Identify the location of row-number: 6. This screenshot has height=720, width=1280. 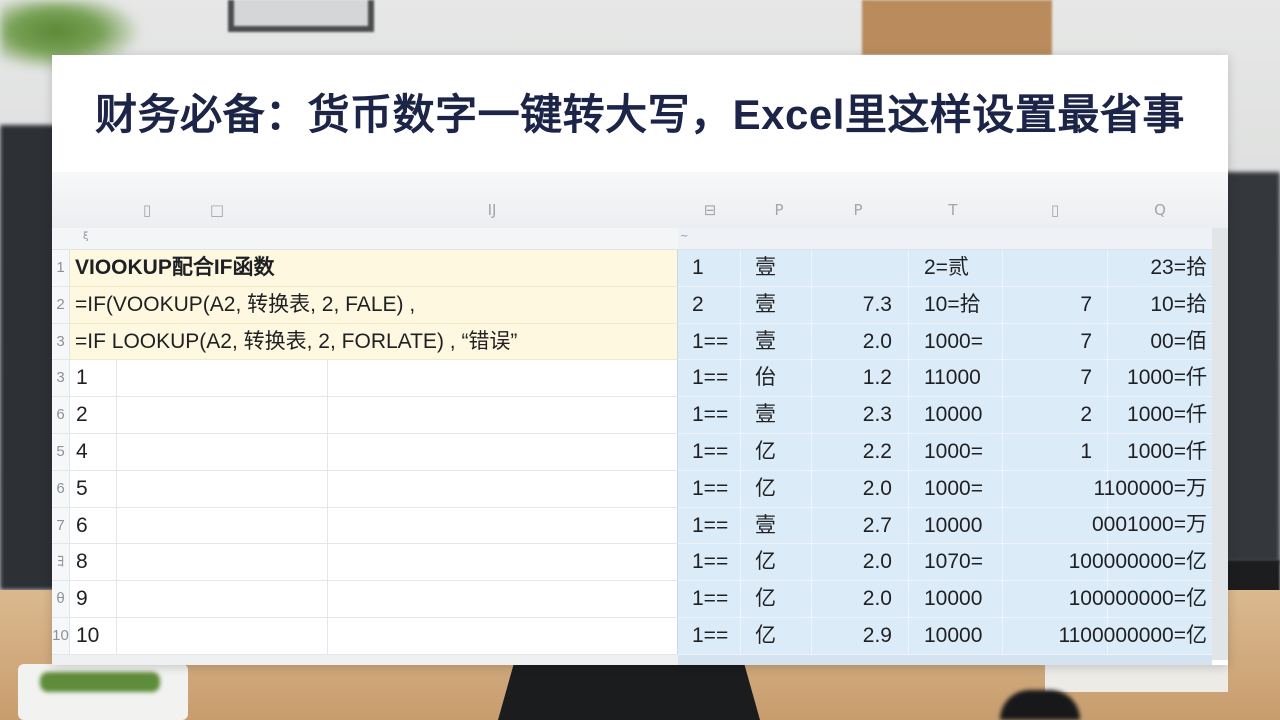
(61, 489).